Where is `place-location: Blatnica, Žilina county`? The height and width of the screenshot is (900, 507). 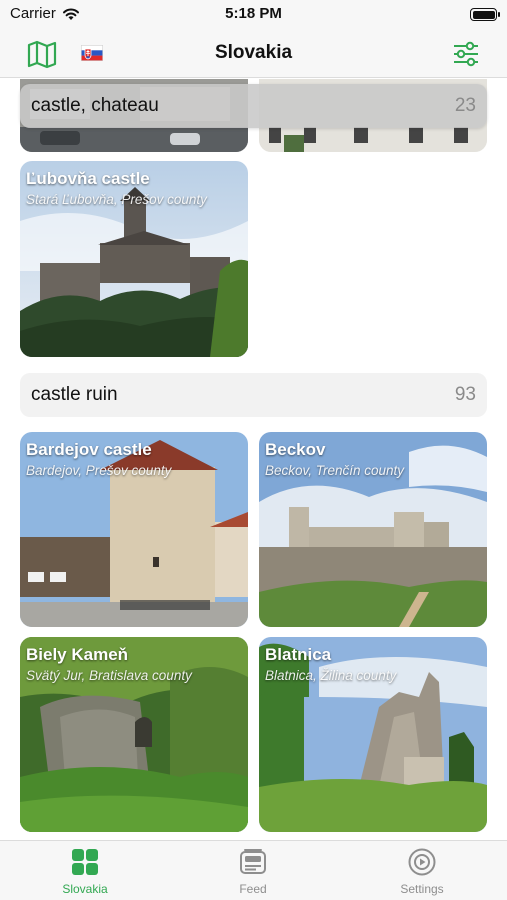 place-location: Blatnica, Žilina county is located at coordinates (331, 675).